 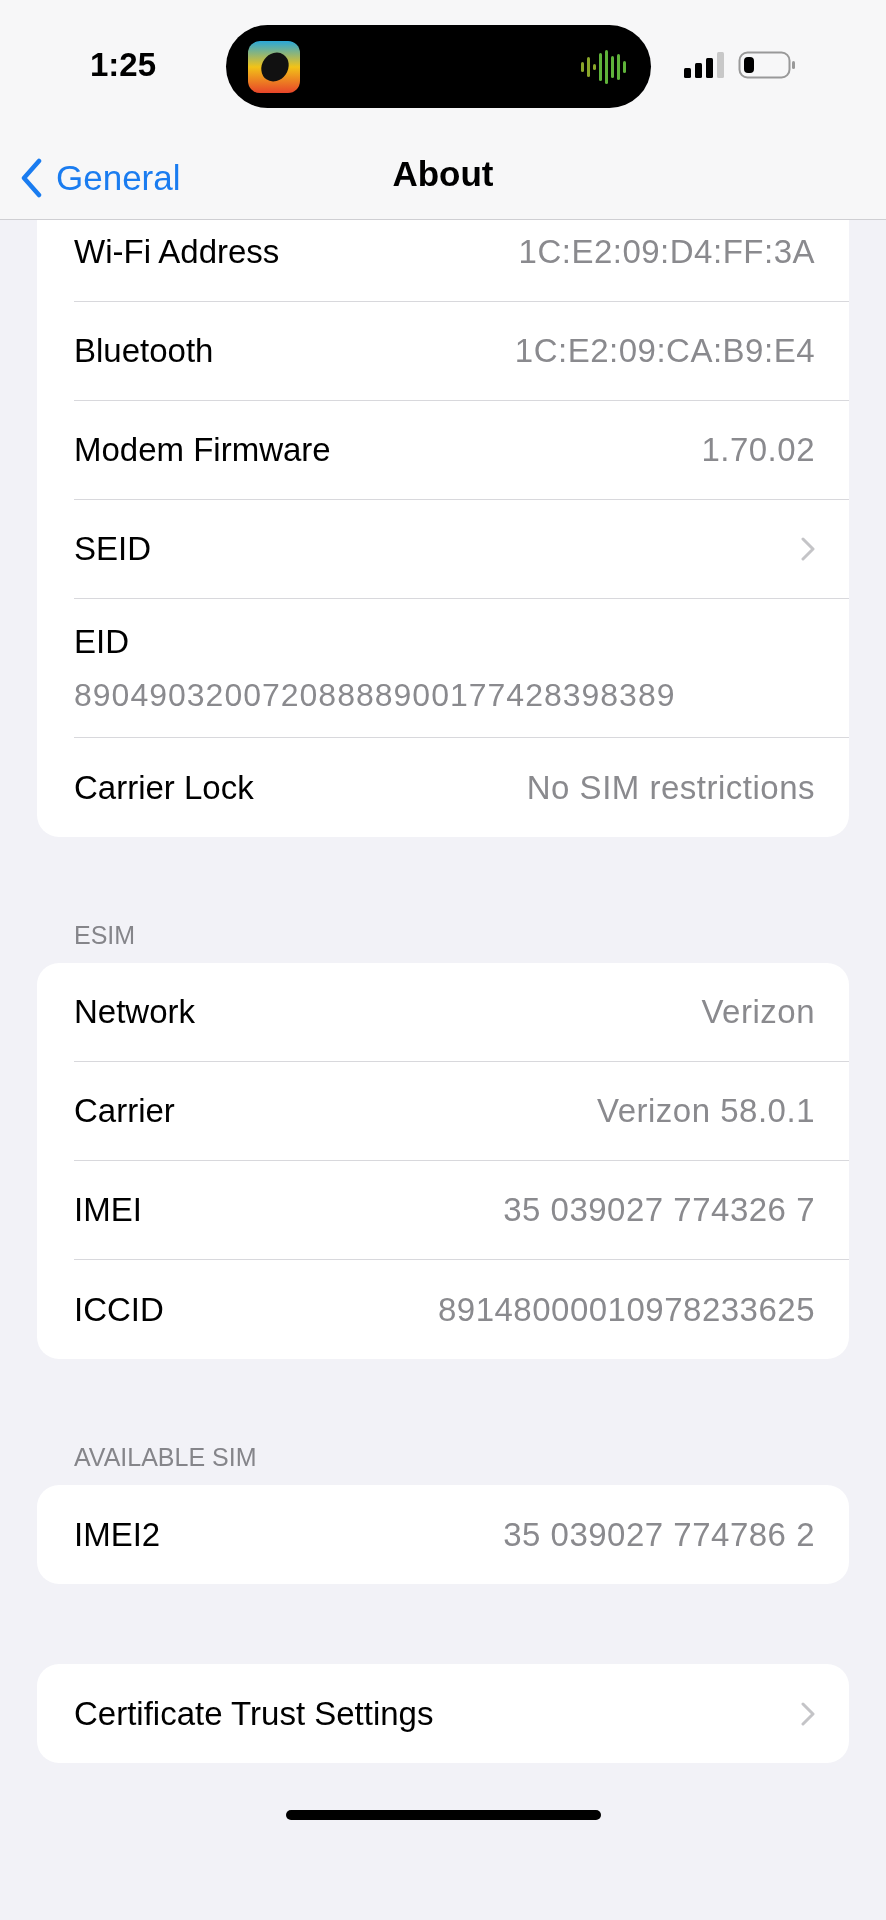 I want to click on waveform-icon, so click(x=605, y=66).